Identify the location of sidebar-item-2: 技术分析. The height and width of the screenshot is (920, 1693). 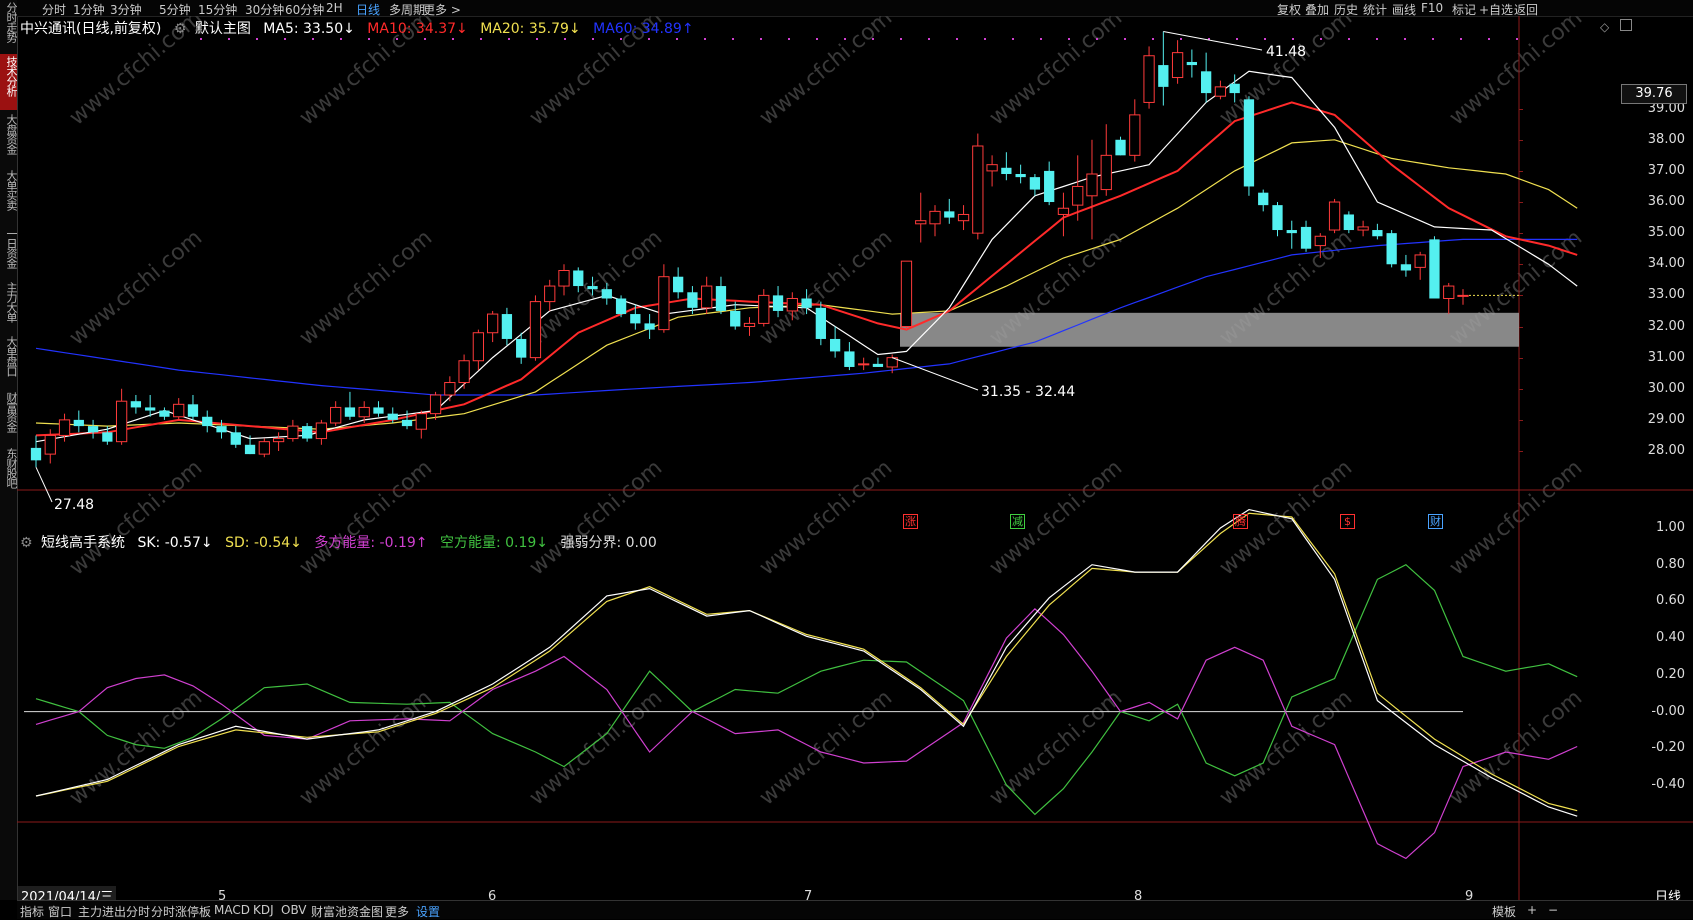
(9, 82).